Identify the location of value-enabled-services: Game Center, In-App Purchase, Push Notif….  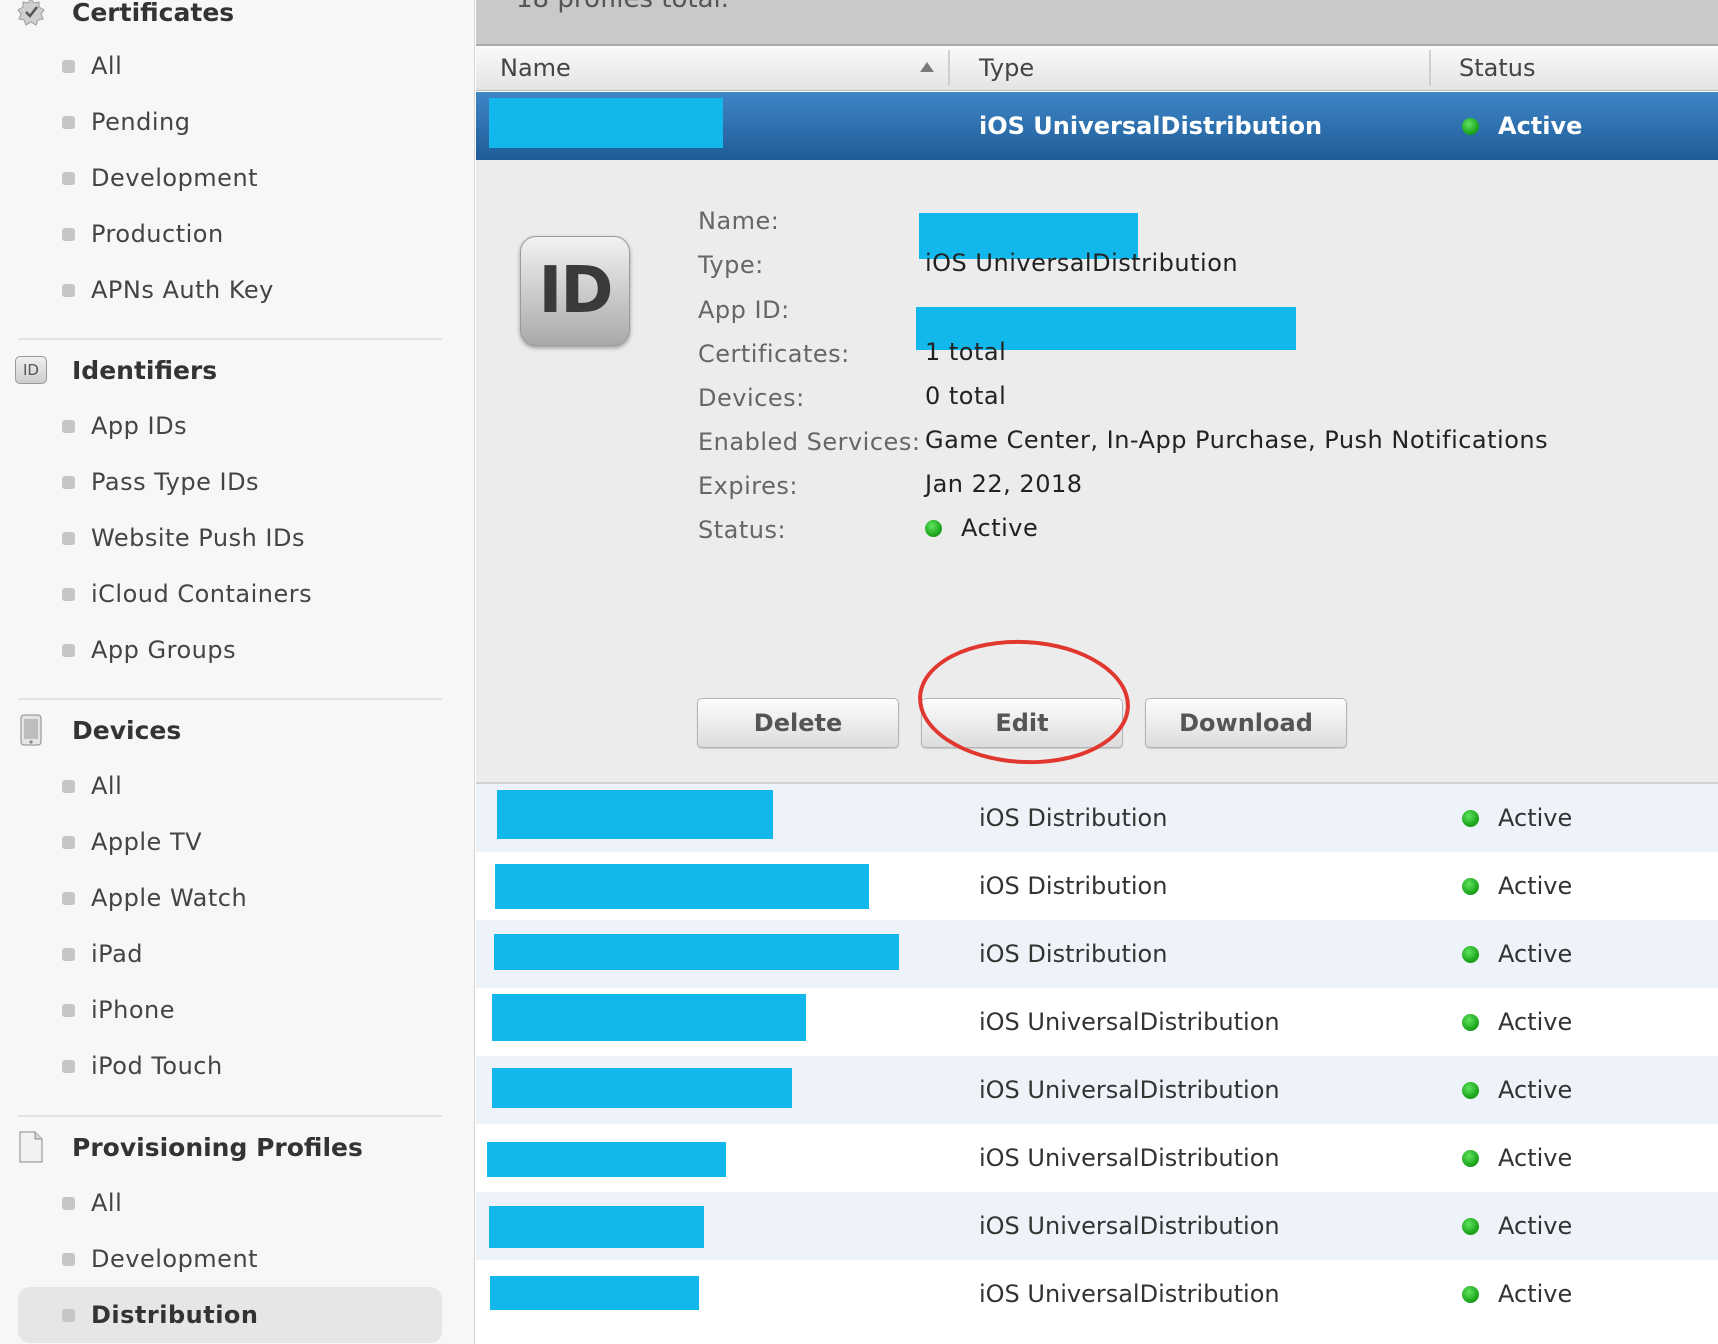
(1237, 440).